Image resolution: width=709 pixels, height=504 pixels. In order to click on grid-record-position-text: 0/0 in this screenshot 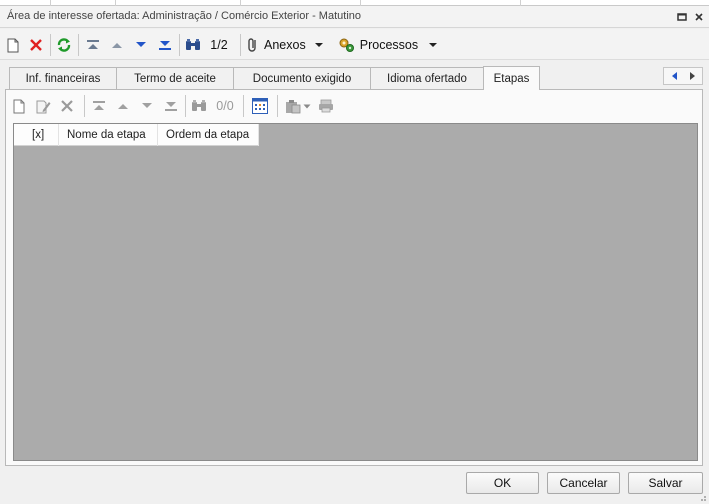, I will do `click(225, 106)`.